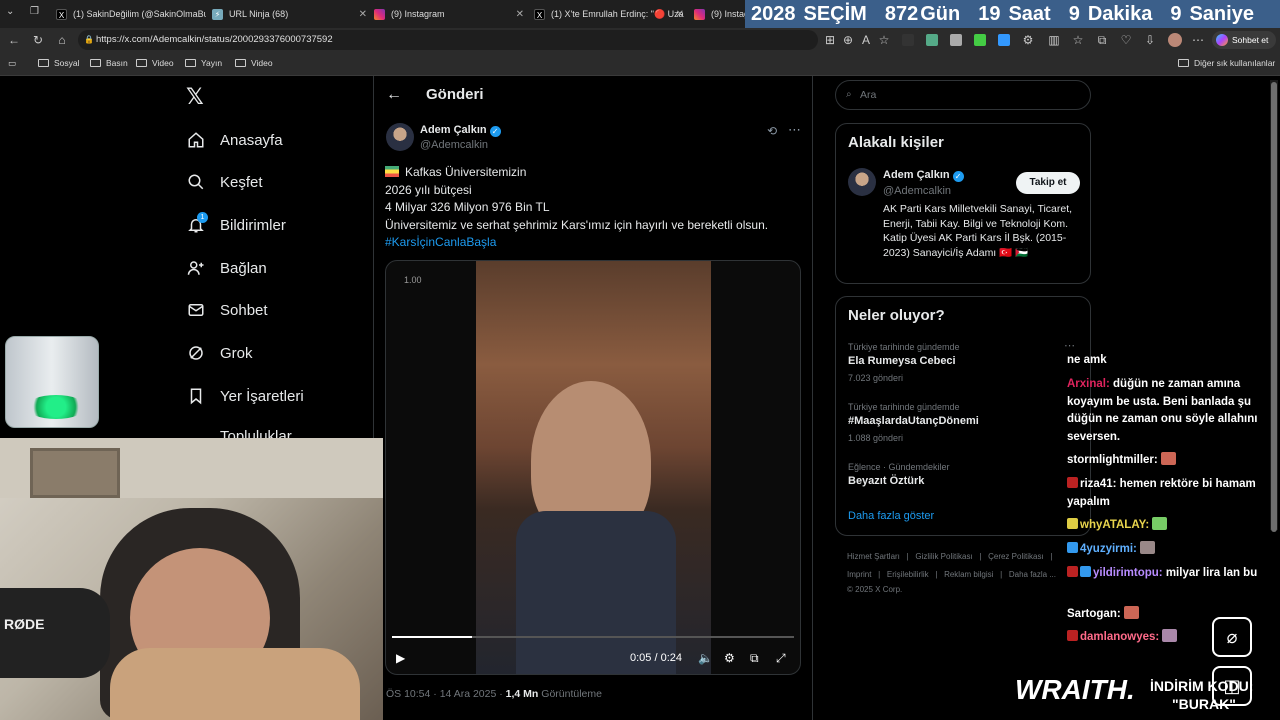 Image resolution: width=1280 pixels, height=720 pixels. What do you see at coordinates (848, 40) in the screenshot?
I see `zoom-icon: ⊕` at bounding box center [848, 40].